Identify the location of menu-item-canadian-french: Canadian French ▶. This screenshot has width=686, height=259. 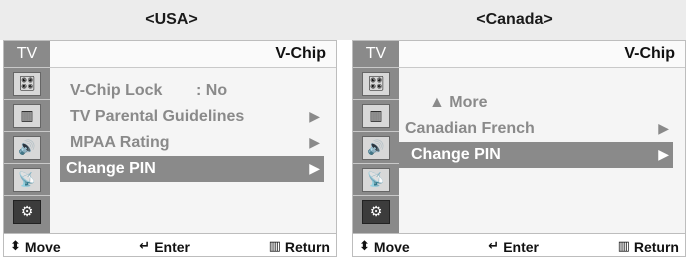
(536, 129).